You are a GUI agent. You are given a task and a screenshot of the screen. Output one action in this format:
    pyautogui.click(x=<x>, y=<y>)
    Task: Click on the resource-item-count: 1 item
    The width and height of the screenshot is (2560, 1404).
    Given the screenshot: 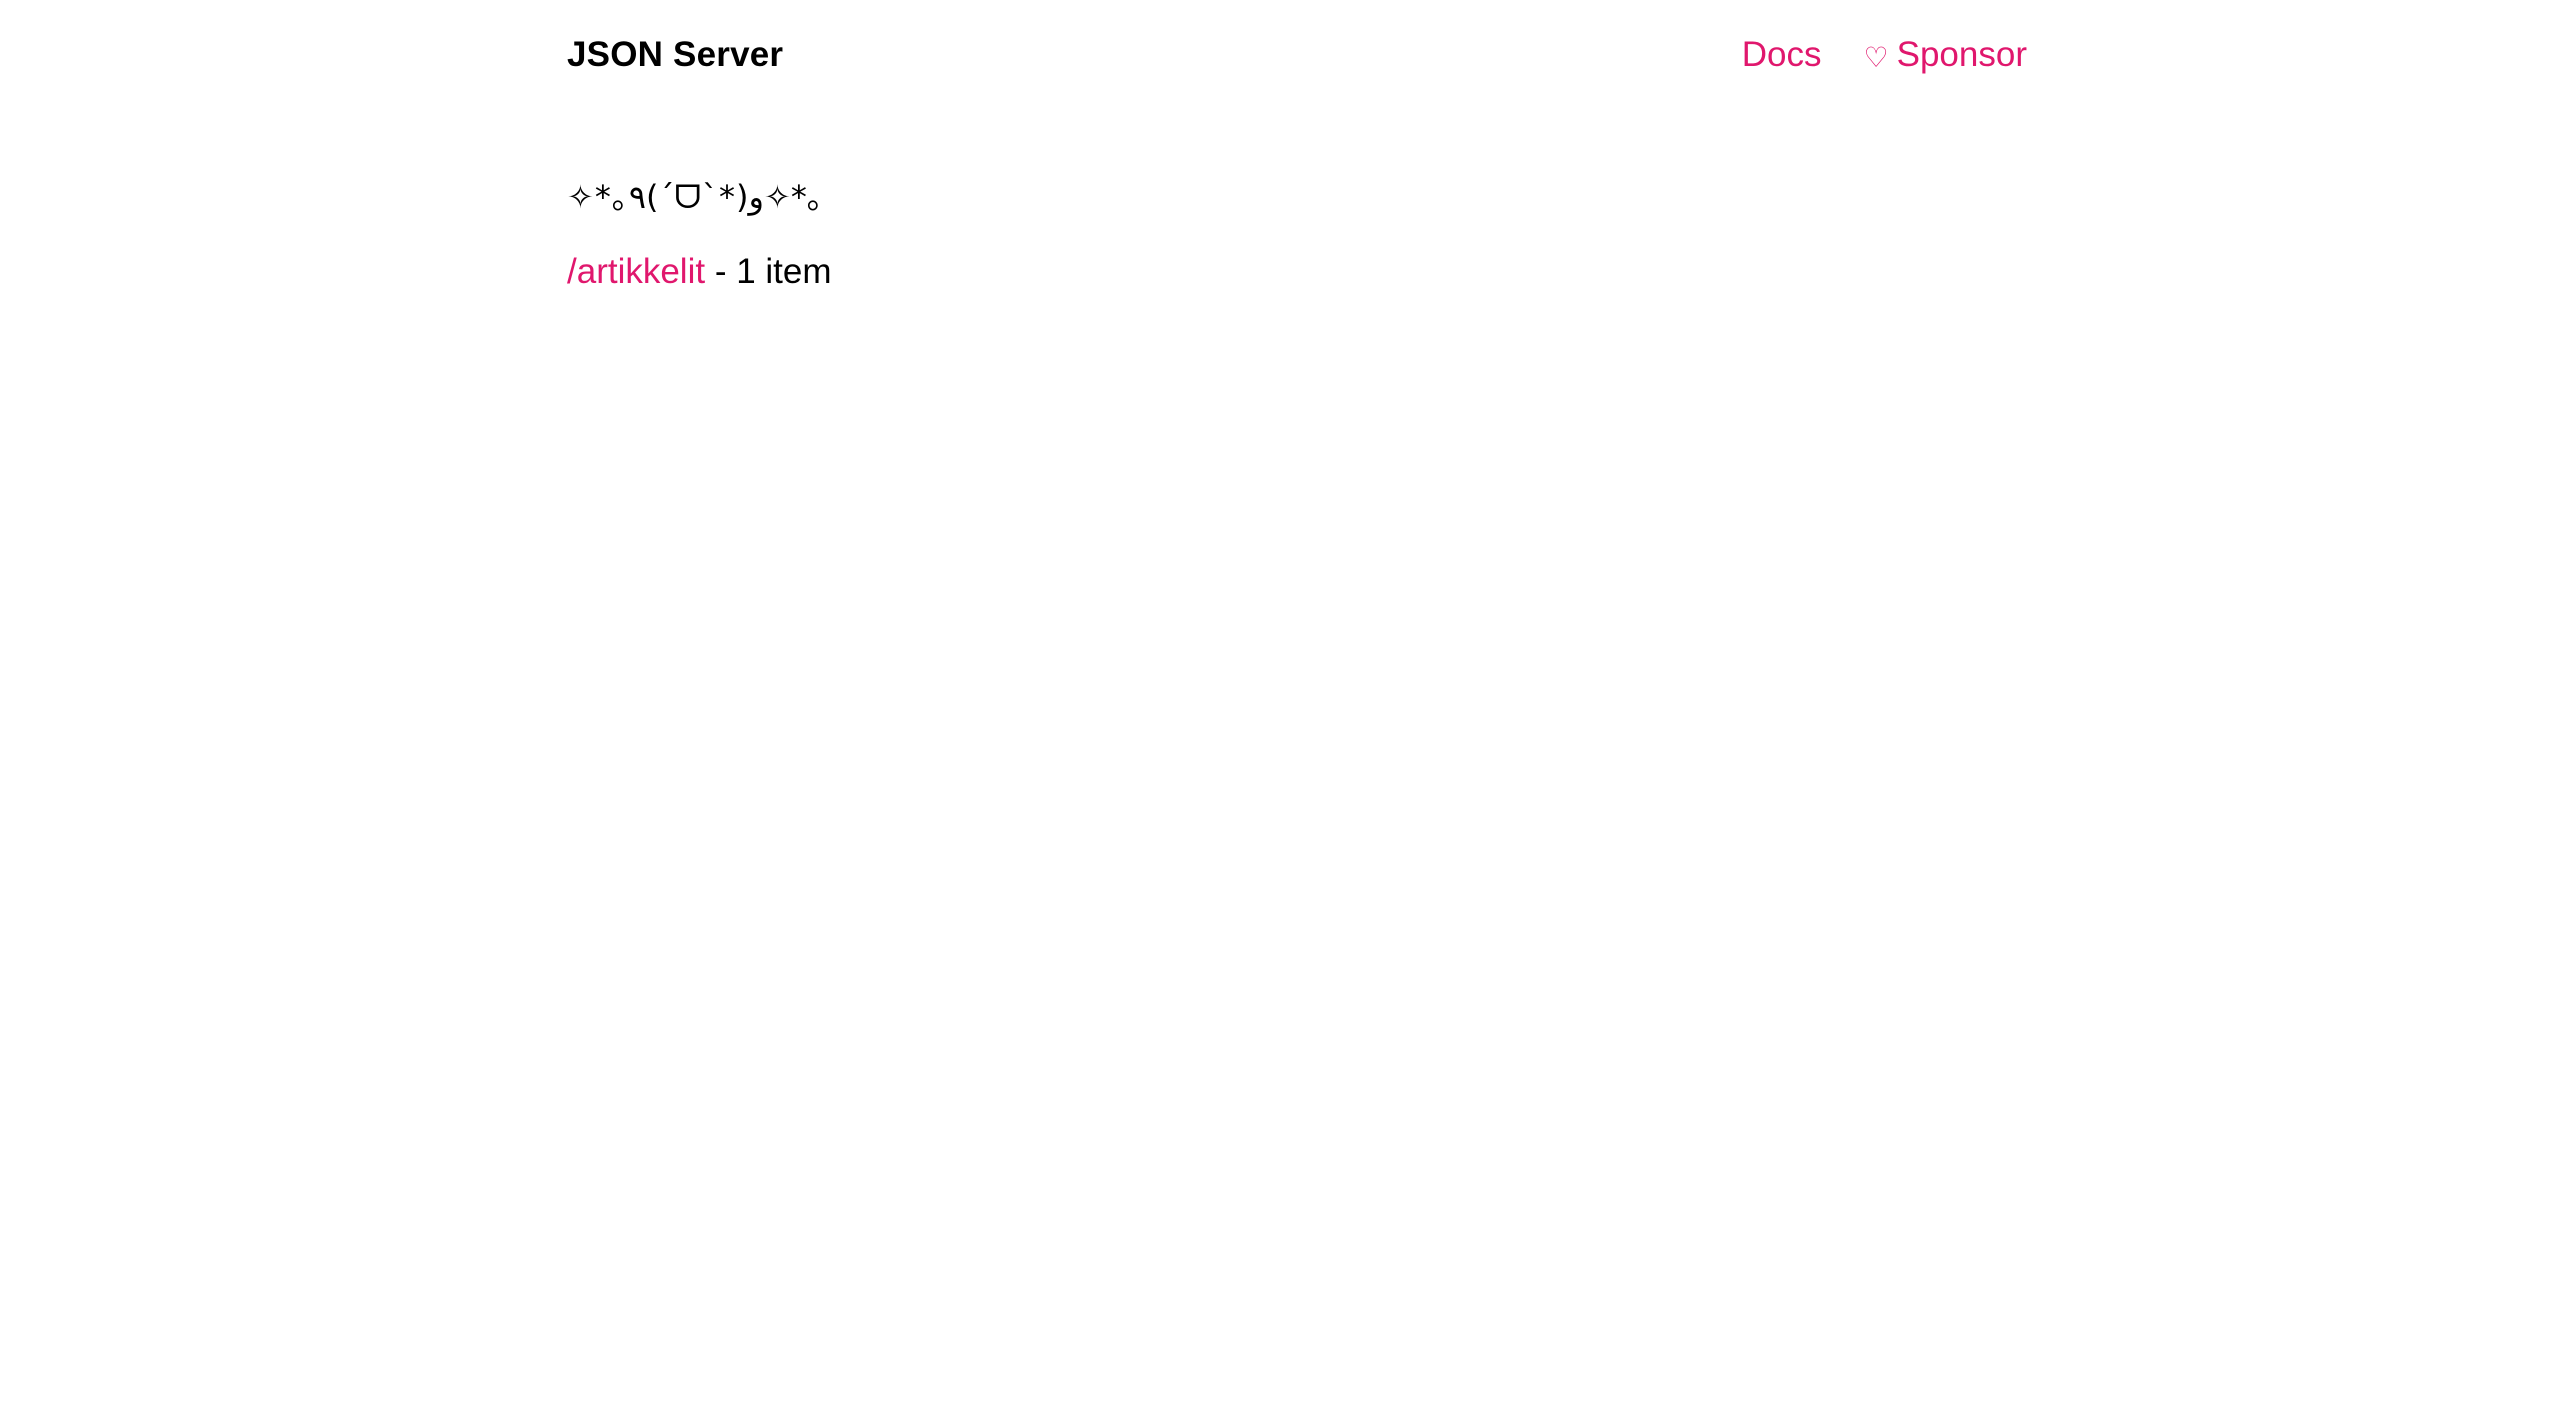 What is the action you would take?
    pyautogui.click(x=784, y=271)
    